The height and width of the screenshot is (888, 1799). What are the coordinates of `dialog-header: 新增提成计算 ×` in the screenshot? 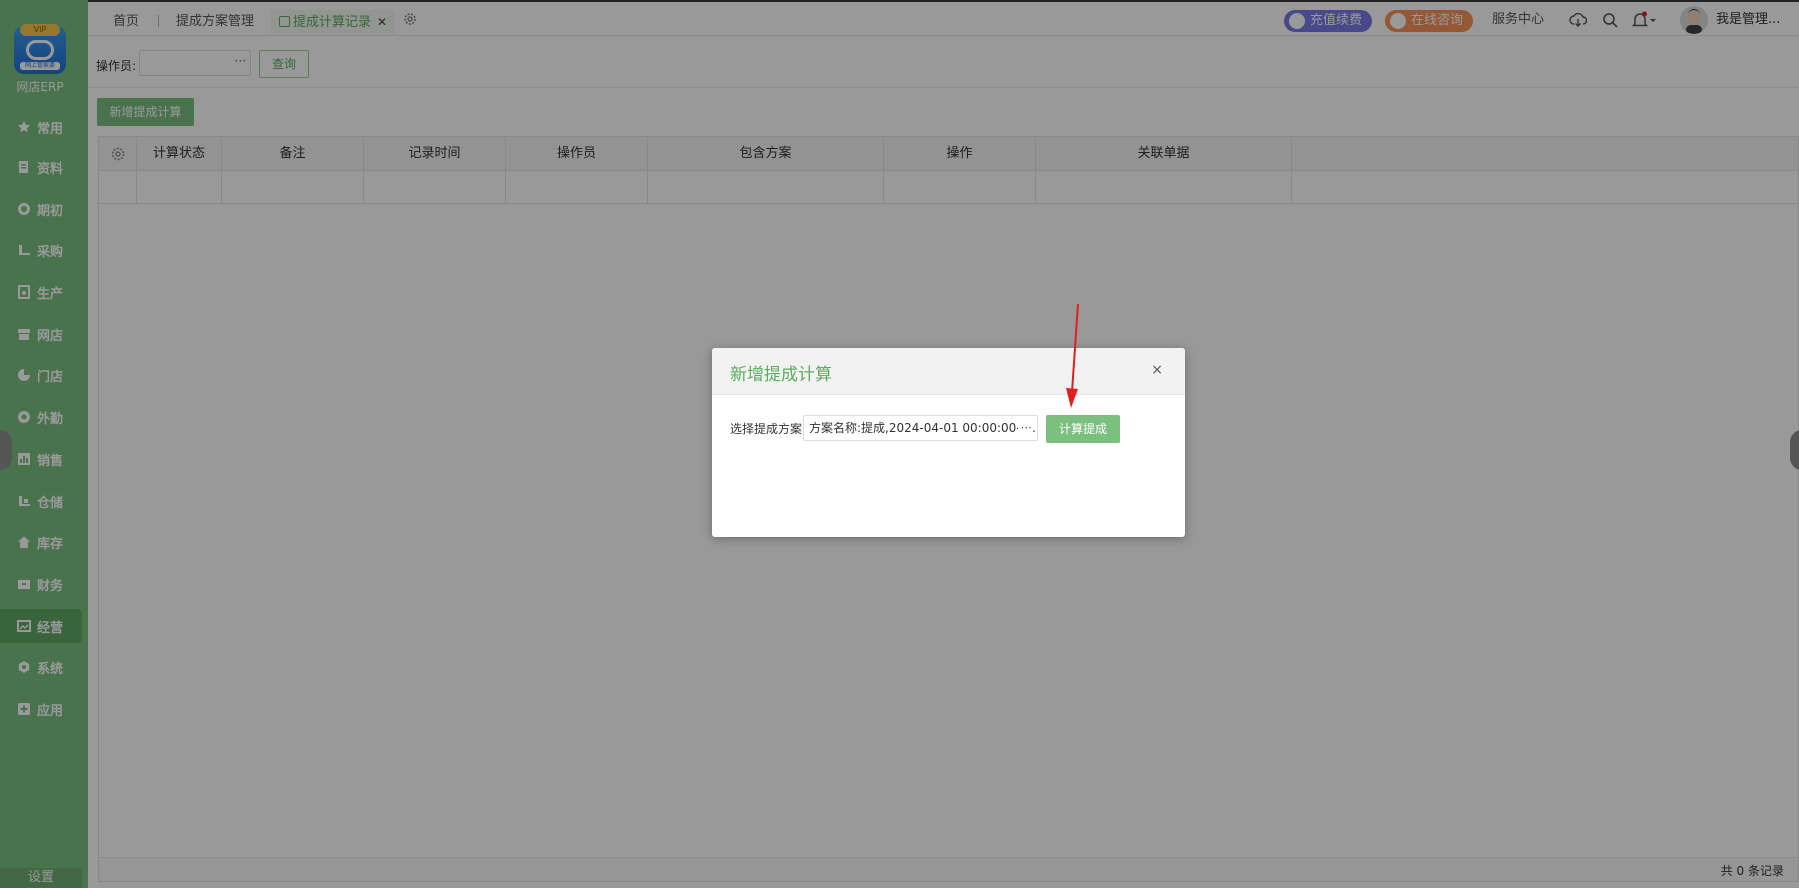 It's located at (948, 371).